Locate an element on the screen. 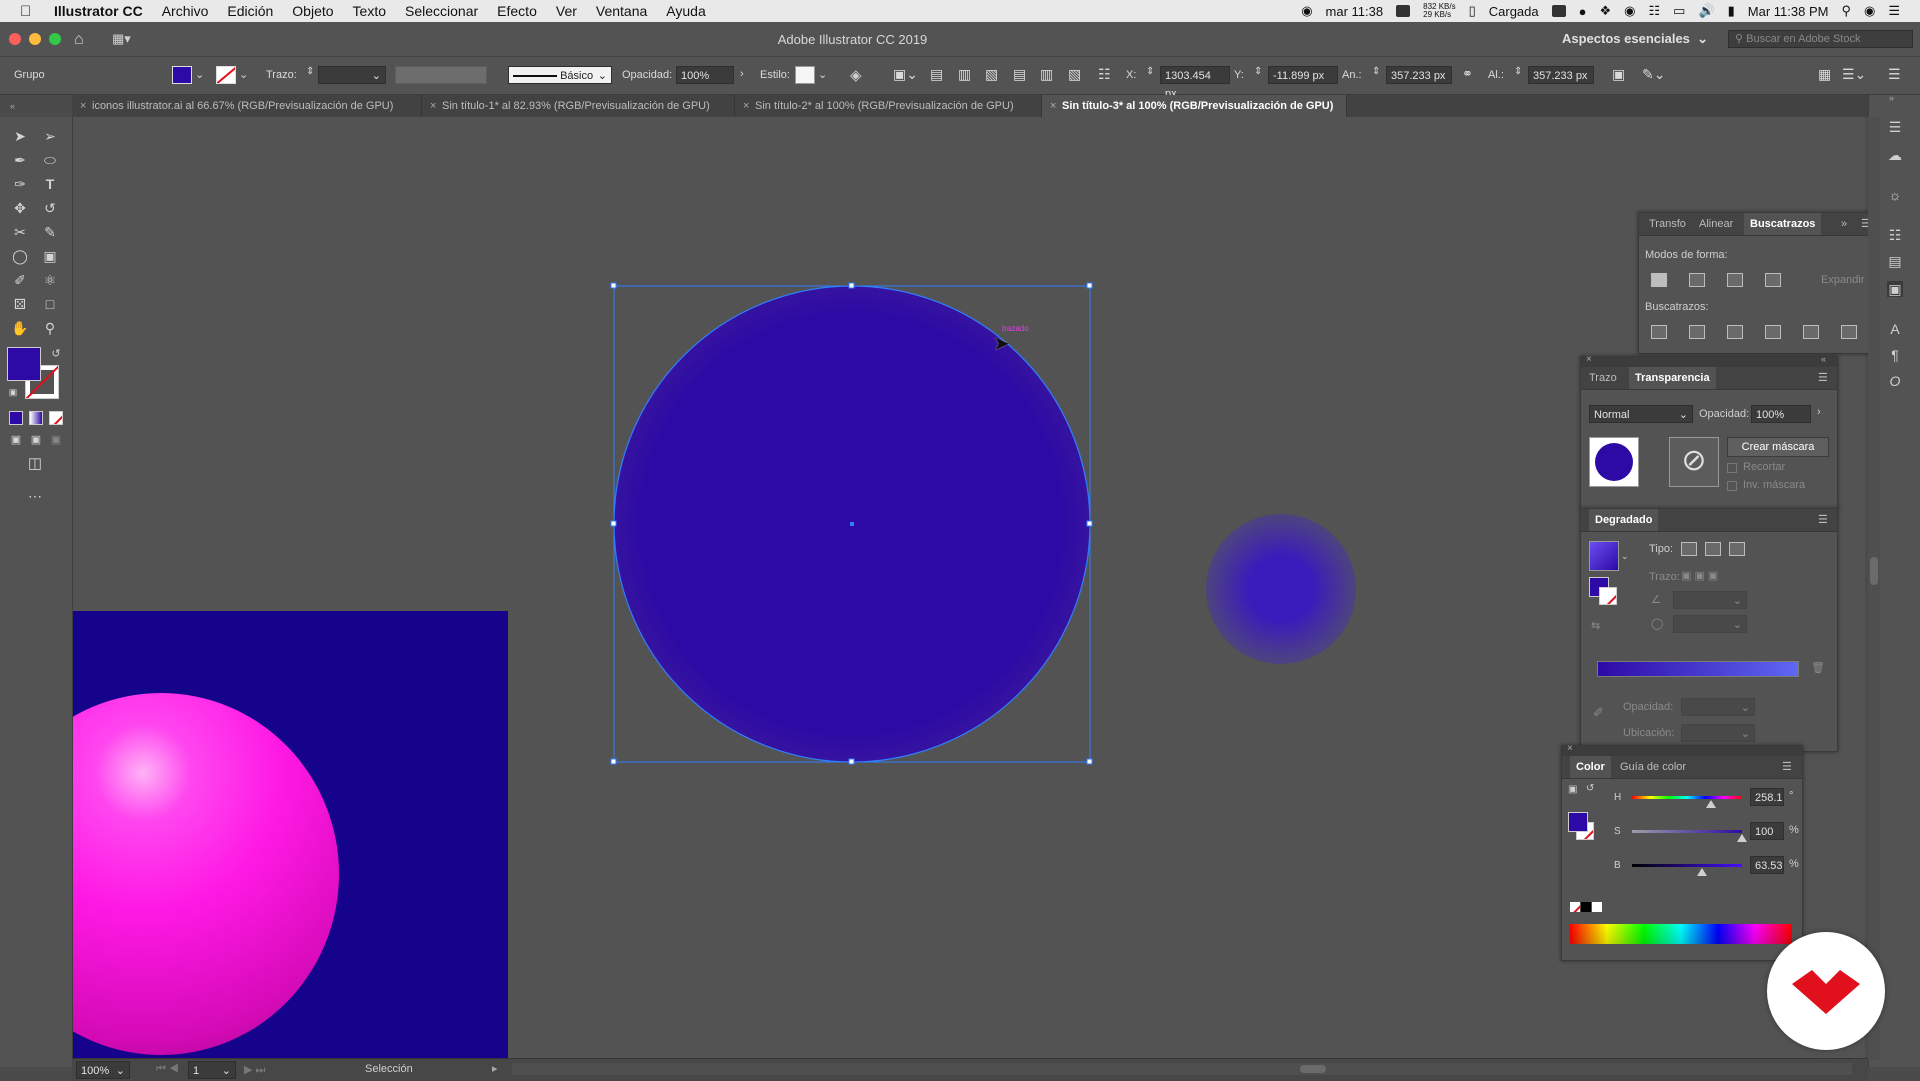 Image resolution: width=1920 pixels, height=1081 pixels. rotate-tool-icon: ↺ is located at coordinates (50, 208).